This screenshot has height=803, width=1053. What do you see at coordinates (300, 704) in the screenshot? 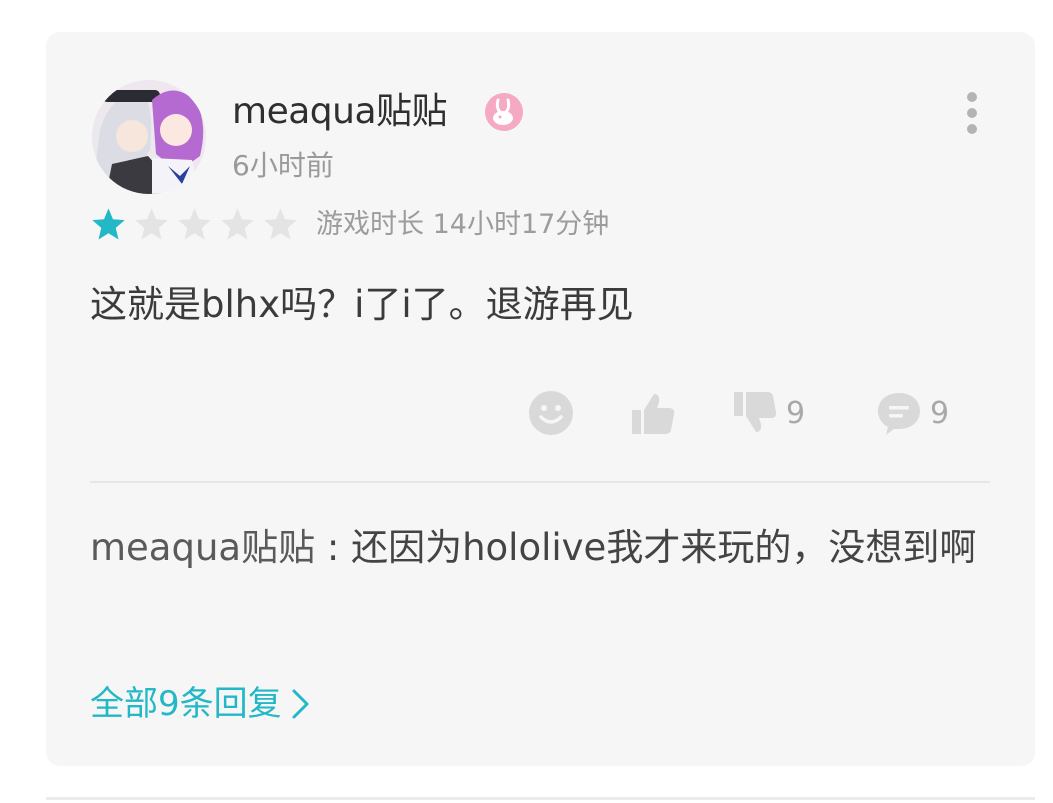
I see `chevron-right-icon` at bounding box center [300, 704].